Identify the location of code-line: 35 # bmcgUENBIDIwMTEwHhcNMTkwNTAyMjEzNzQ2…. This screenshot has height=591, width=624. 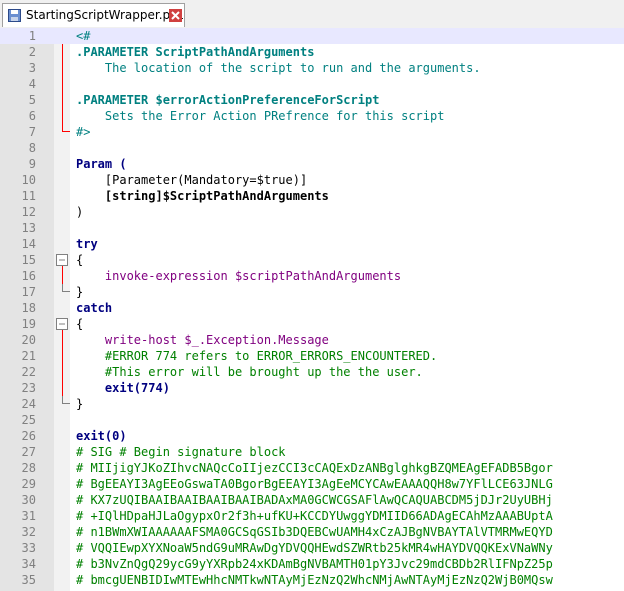
(287, 580).